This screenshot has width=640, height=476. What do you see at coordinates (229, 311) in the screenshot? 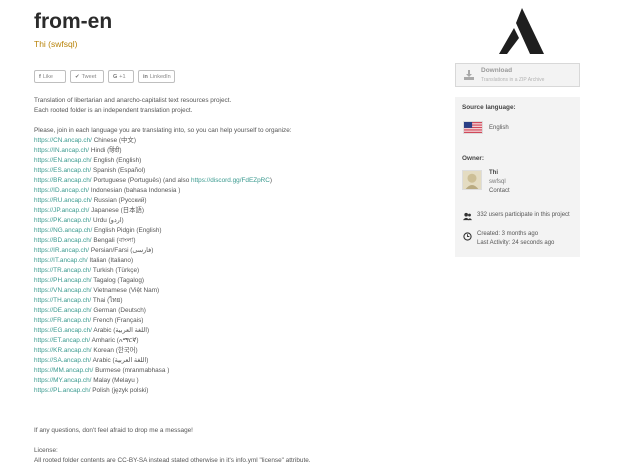
I see `language-list-item: https://DE.ancap.ch/ German (Deutsch)` at bounding box center [229, 311].